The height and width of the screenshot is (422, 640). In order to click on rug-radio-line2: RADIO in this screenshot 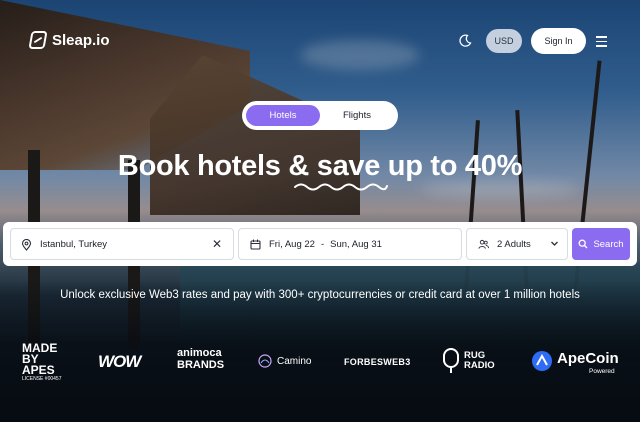, I will do `click(479, 365)`.